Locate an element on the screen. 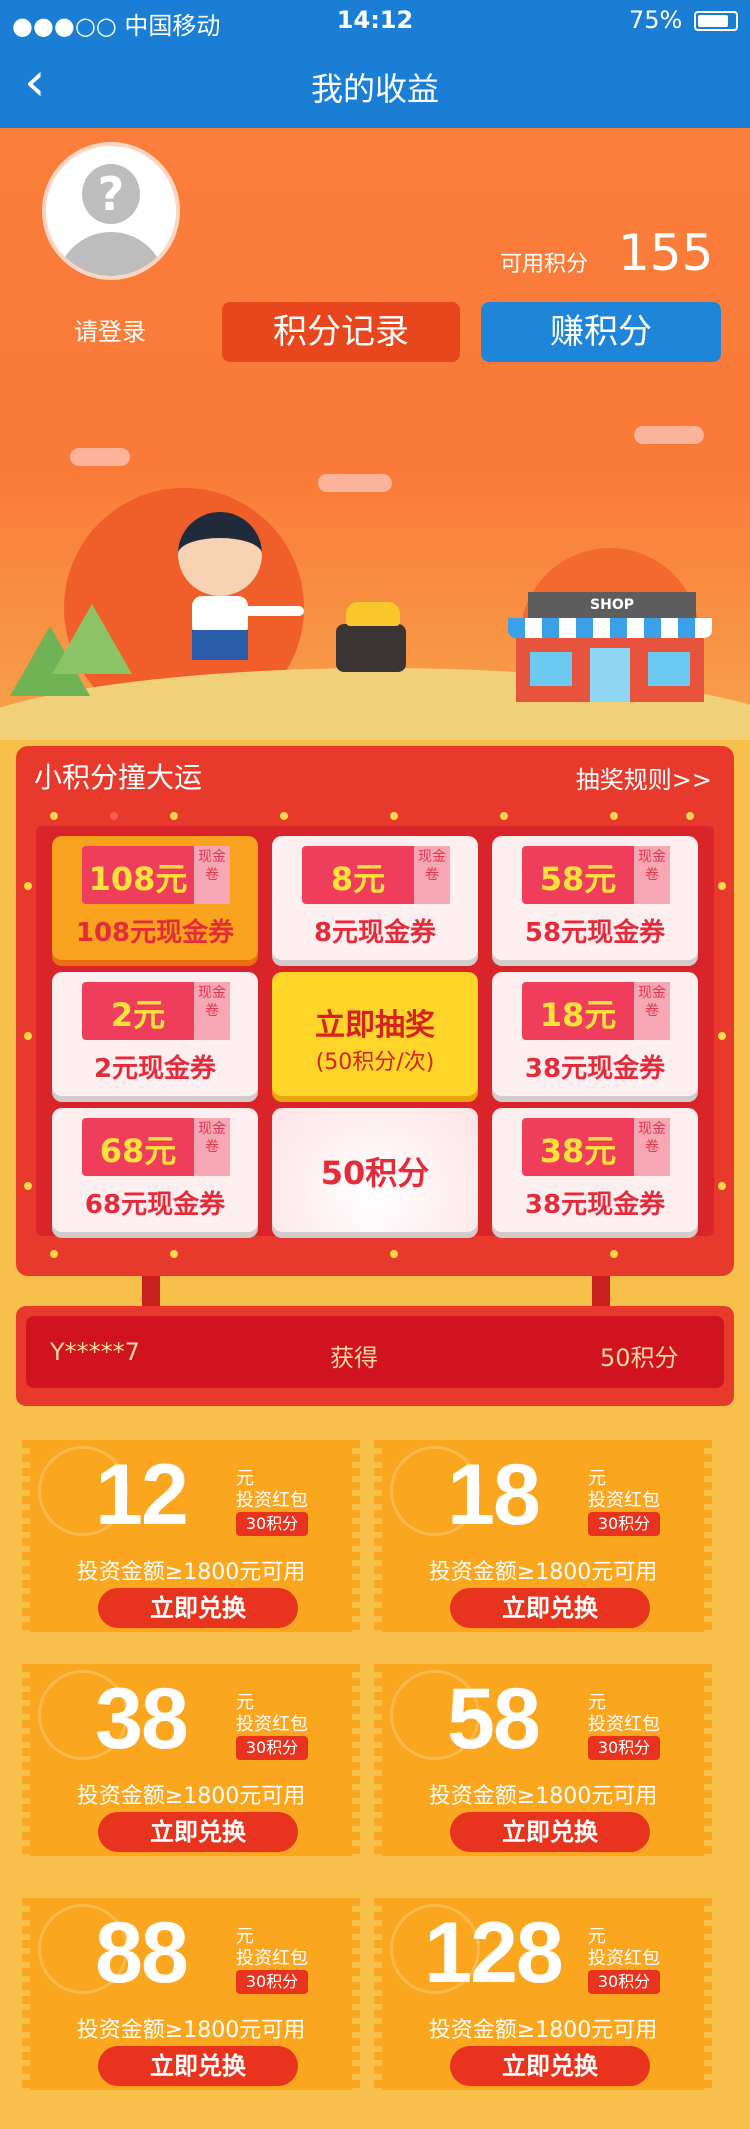 This screenshot has width=750, height=2129. coupon-card: 58 元 投资红包 30积分 投资金额≥1800元可用 立即兑换 is located at coordinates (543, 1760).